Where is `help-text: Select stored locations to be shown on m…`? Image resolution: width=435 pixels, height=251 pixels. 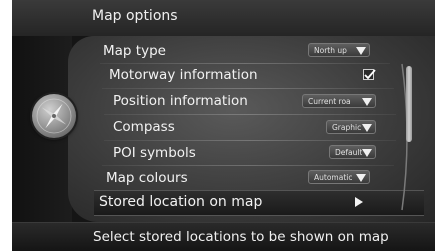
help-text: Select stored locations to be shown on m… is located at coordinates (241, 237).